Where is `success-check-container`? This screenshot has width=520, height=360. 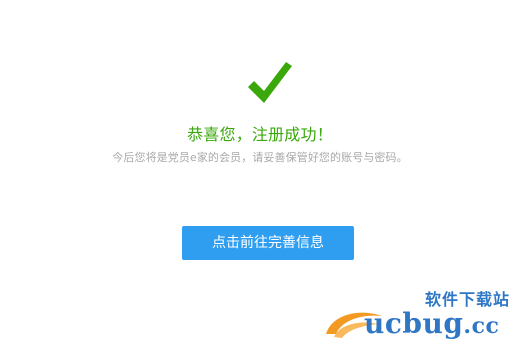 success-check-container is located at coordinates (270, 84).